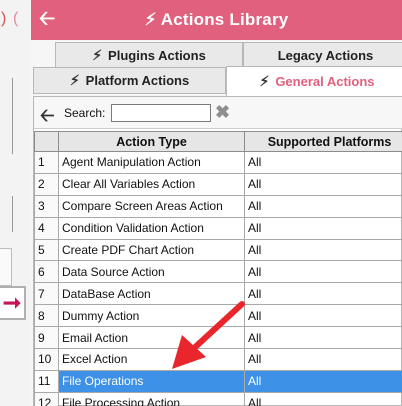 The image size is (402, 406). Describe the element at coordinates (46, 272) in the screenshot. I see `row-number: 6` at that location.